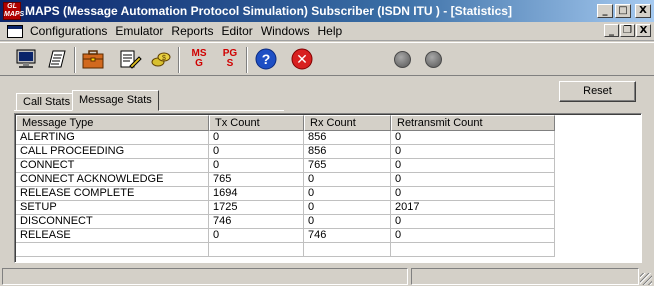  What do you see at coordinates (112, 180) in the screenshot?
I see `cell-message-type: CONNECT ACKNOWLEDGE` at bounding box center [112, 180].